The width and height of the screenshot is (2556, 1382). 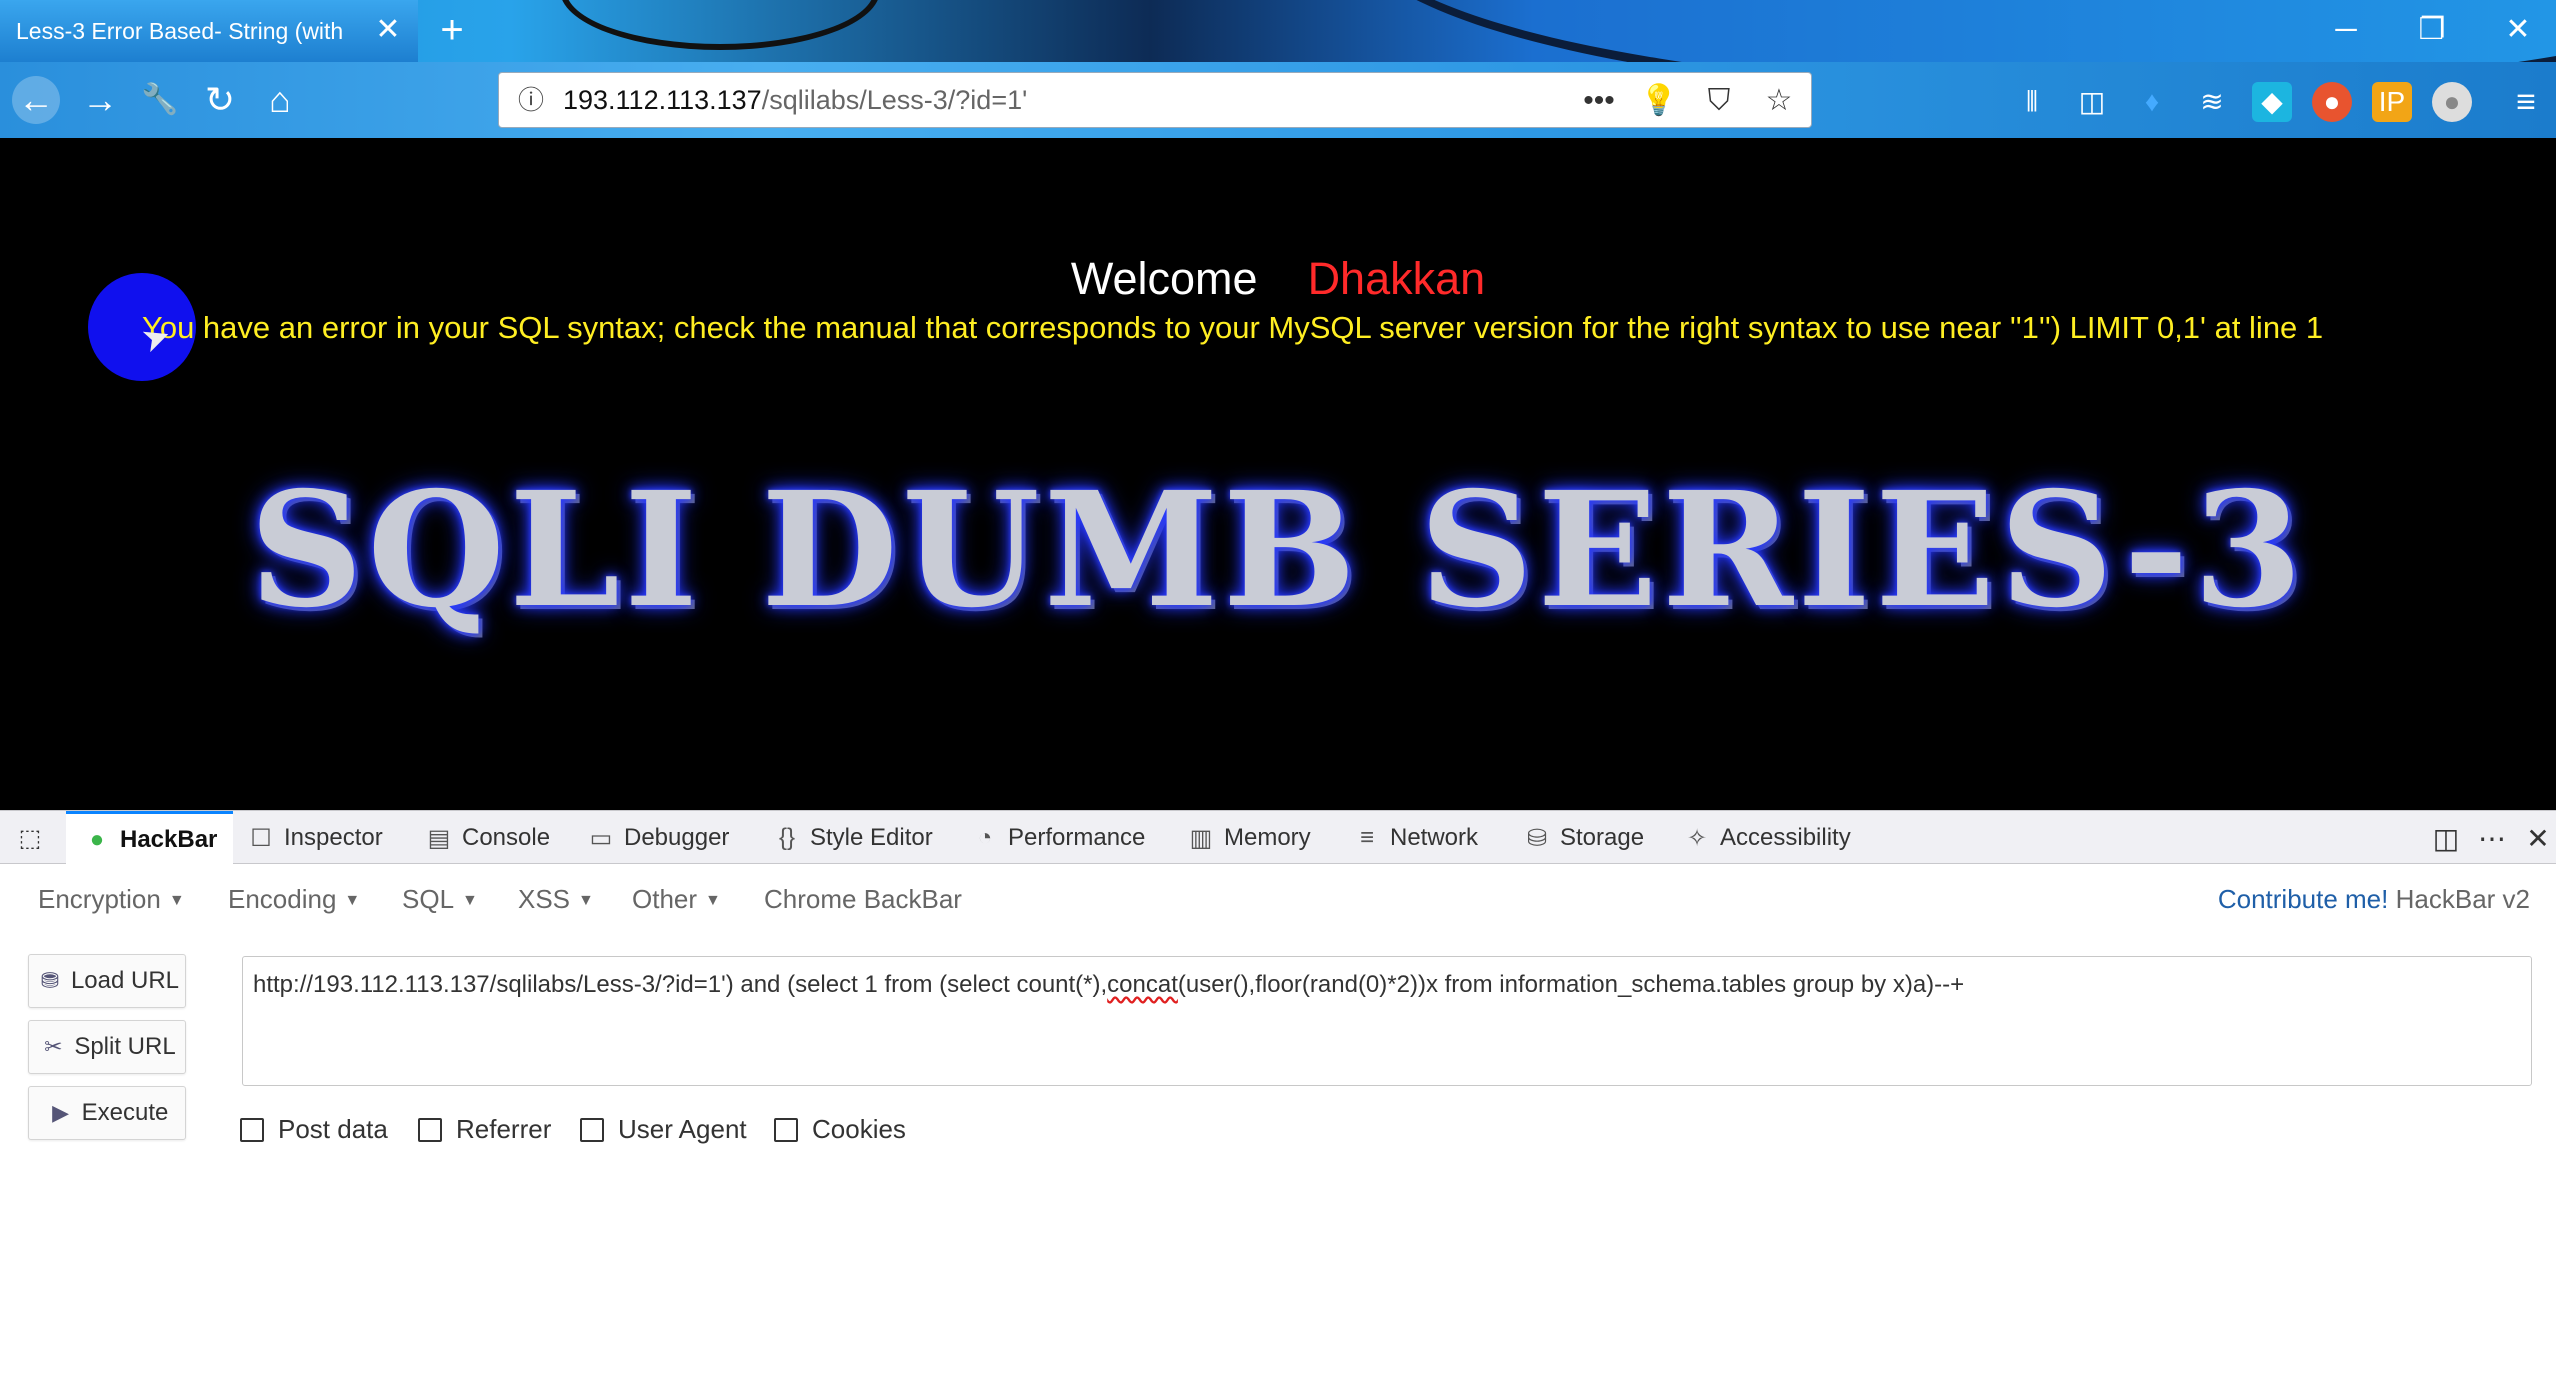 I want to click on tab-memory: ▥ Memory, so click(x=1248, y=838).